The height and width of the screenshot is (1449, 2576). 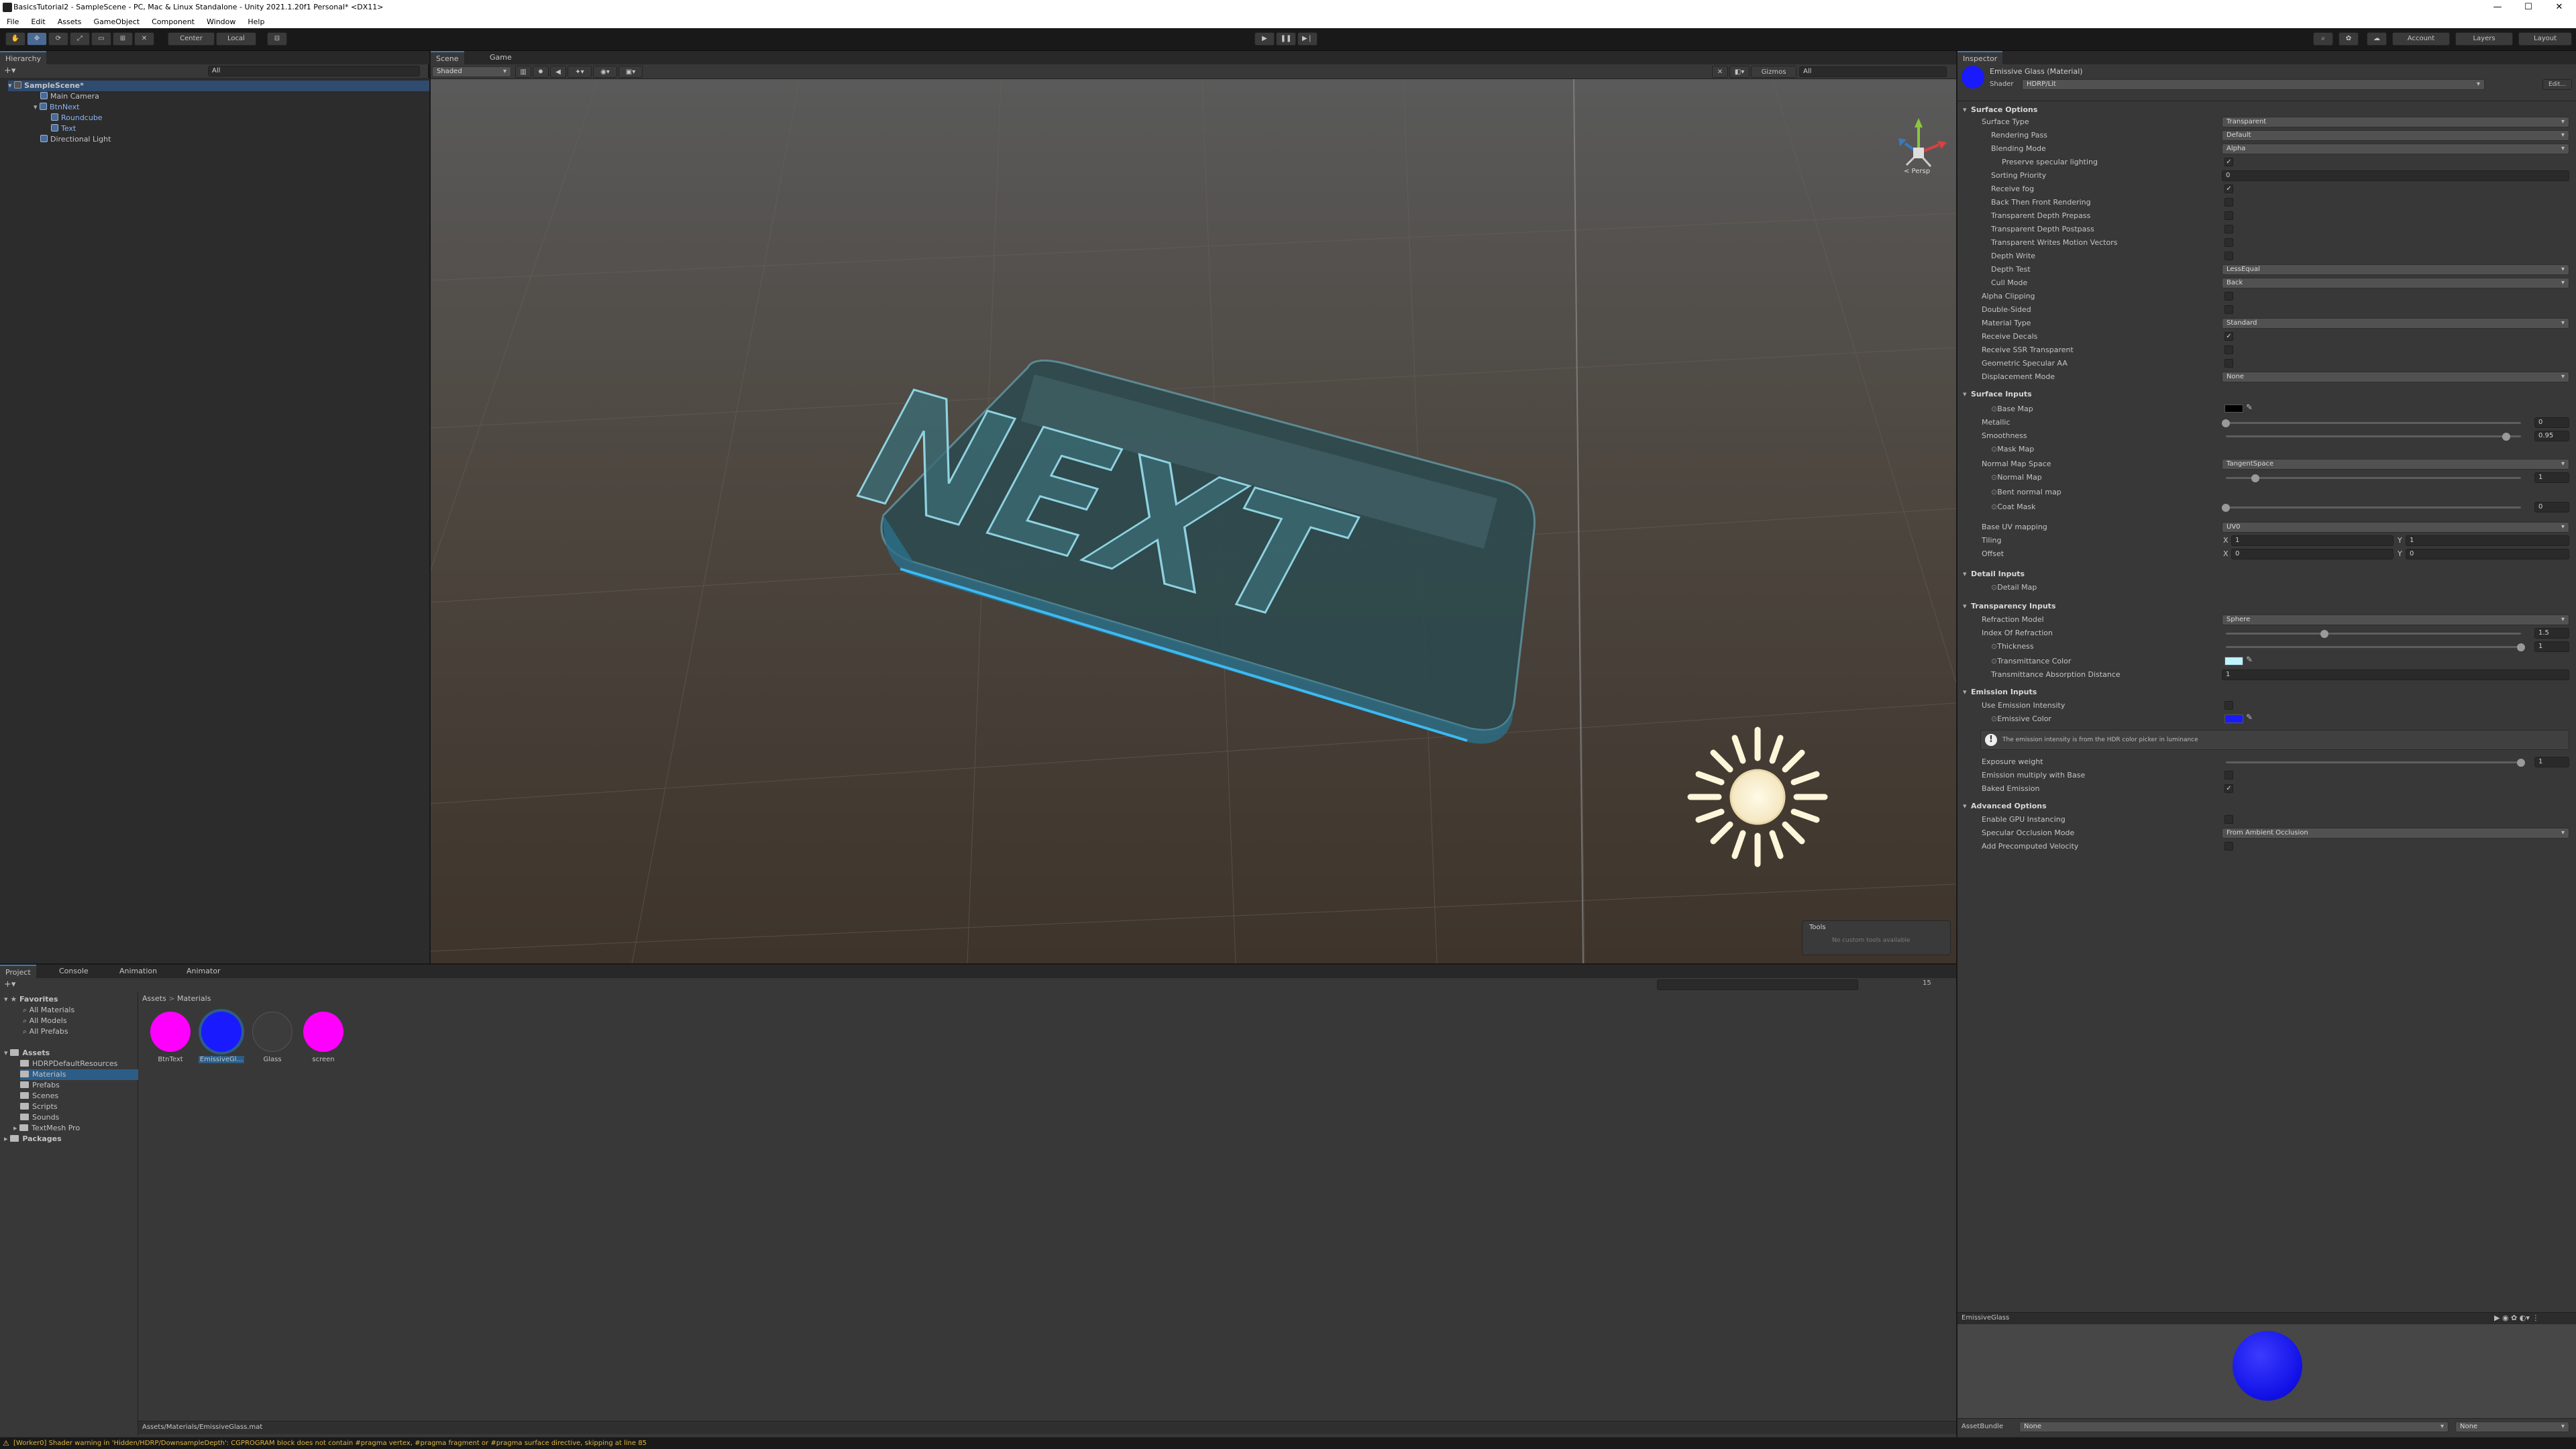 I want to click on project-add-icon: +▾, so click(x=9, y=984).